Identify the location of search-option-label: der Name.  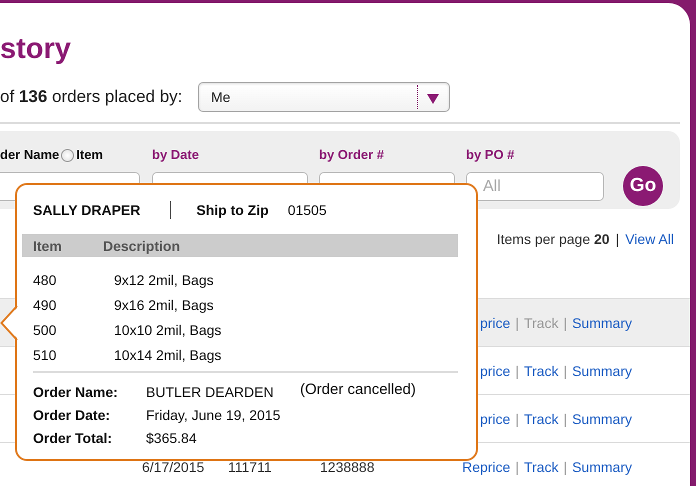
(30, 155).